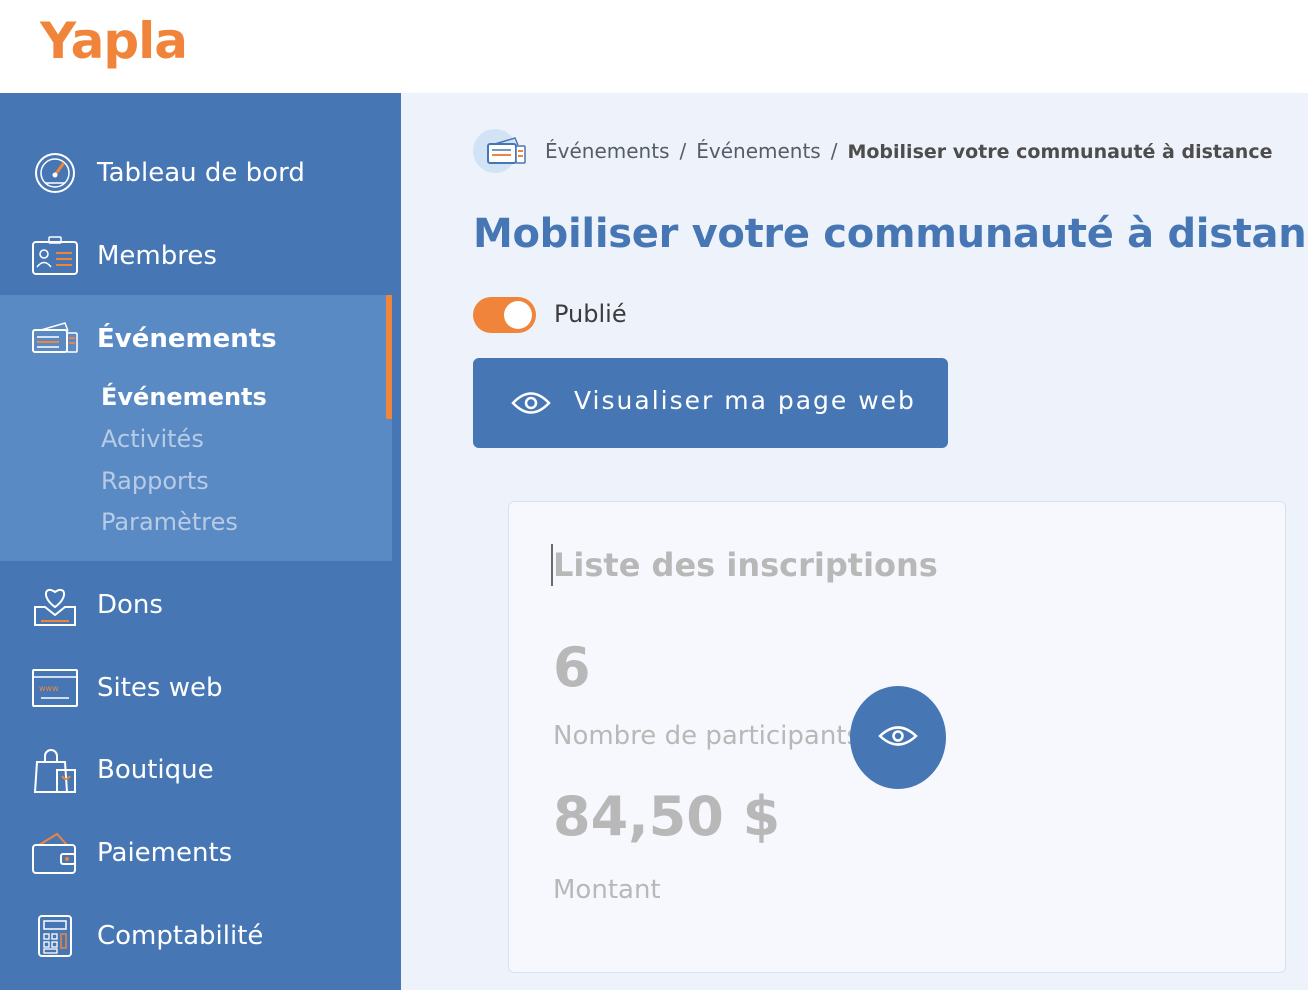  Describe the element at coordinates (155, 770) in the screenshot. I see `sidebar-item-label: Boutique` at that location.